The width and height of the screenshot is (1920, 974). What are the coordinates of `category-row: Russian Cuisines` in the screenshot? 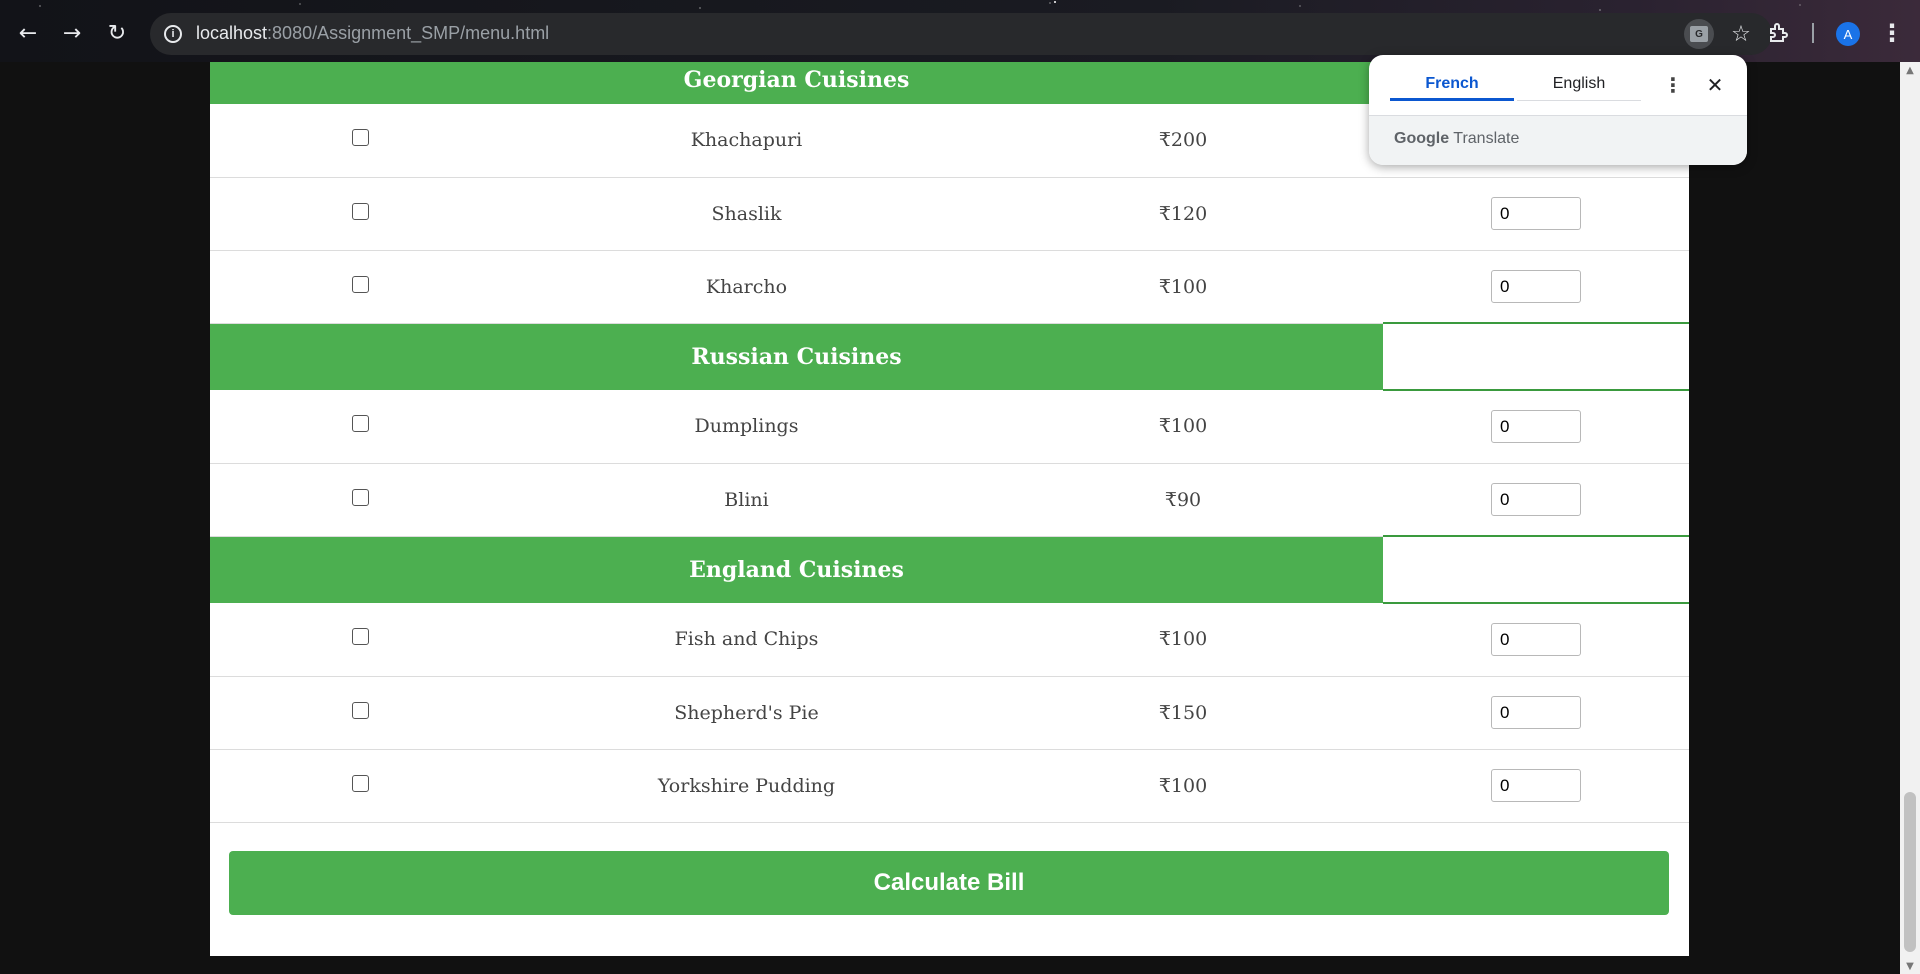 It's located at (950, 356).